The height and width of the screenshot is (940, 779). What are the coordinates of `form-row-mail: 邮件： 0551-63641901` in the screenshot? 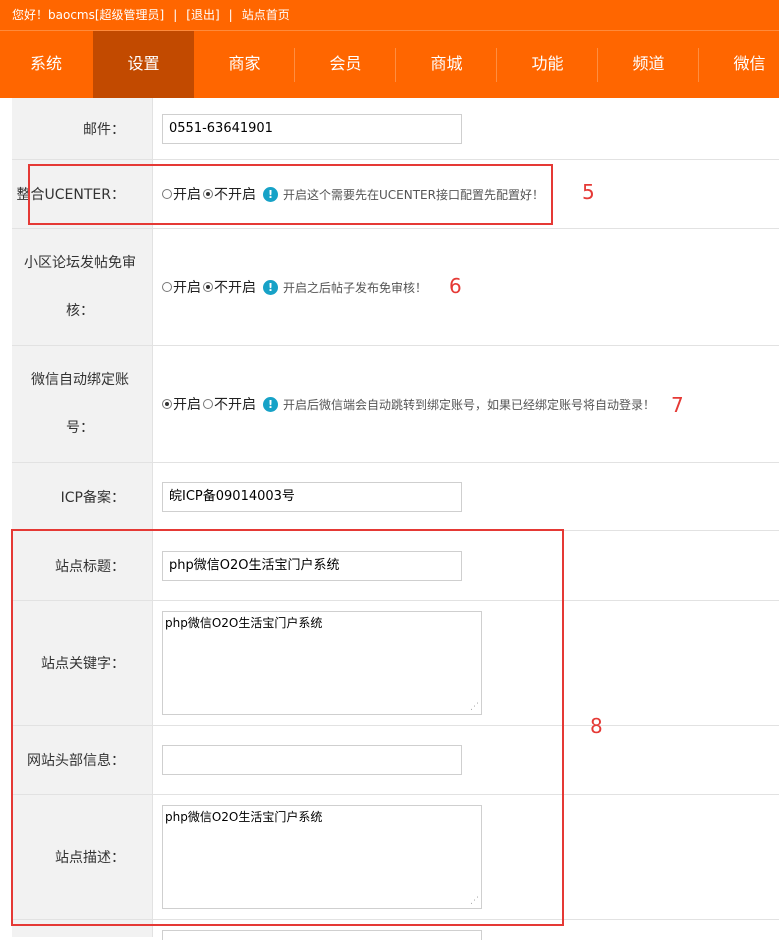 It's located at (395, 129).